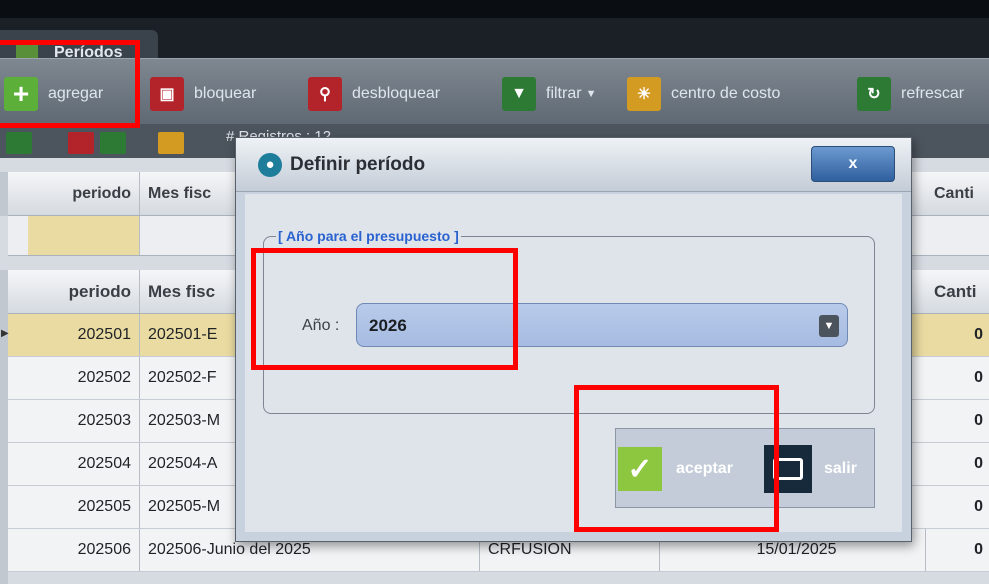 Image resolution: width=989 pixels, height=584 pixels. Describe the element at coordinates (74, 378) in the screenshot. I see `cell-periodo: 202502` at that location.